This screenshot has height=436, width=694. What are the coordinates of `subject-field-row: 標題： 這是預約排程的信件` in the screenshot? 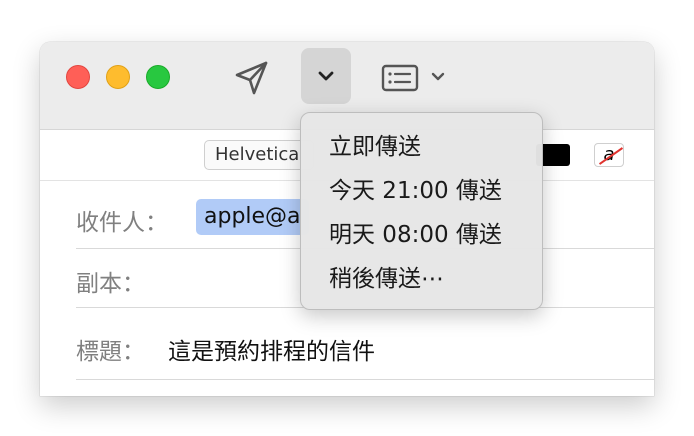 It's located at (365, 344).